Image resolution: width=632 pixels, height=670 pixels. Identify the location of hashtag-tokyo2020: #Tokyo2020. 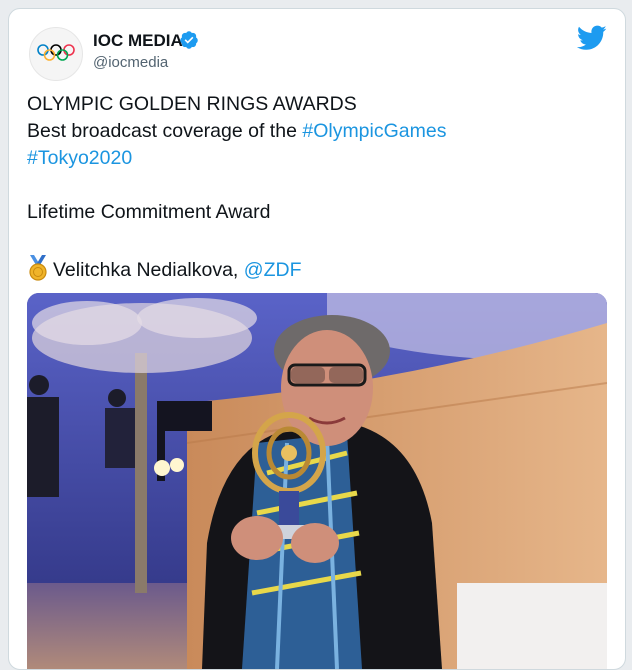
(79, 158).